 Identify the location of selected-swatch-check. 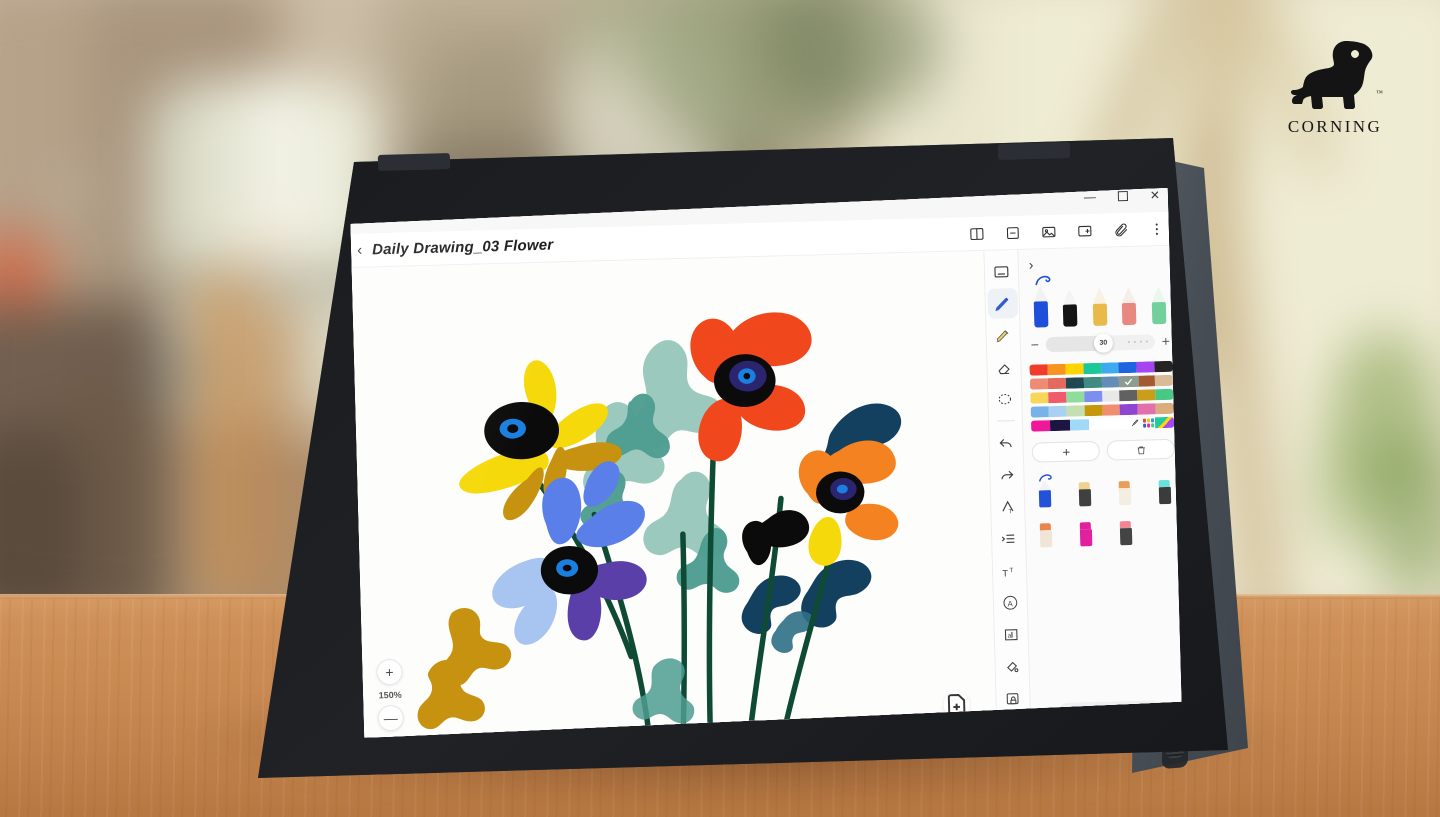
(1128, 382).